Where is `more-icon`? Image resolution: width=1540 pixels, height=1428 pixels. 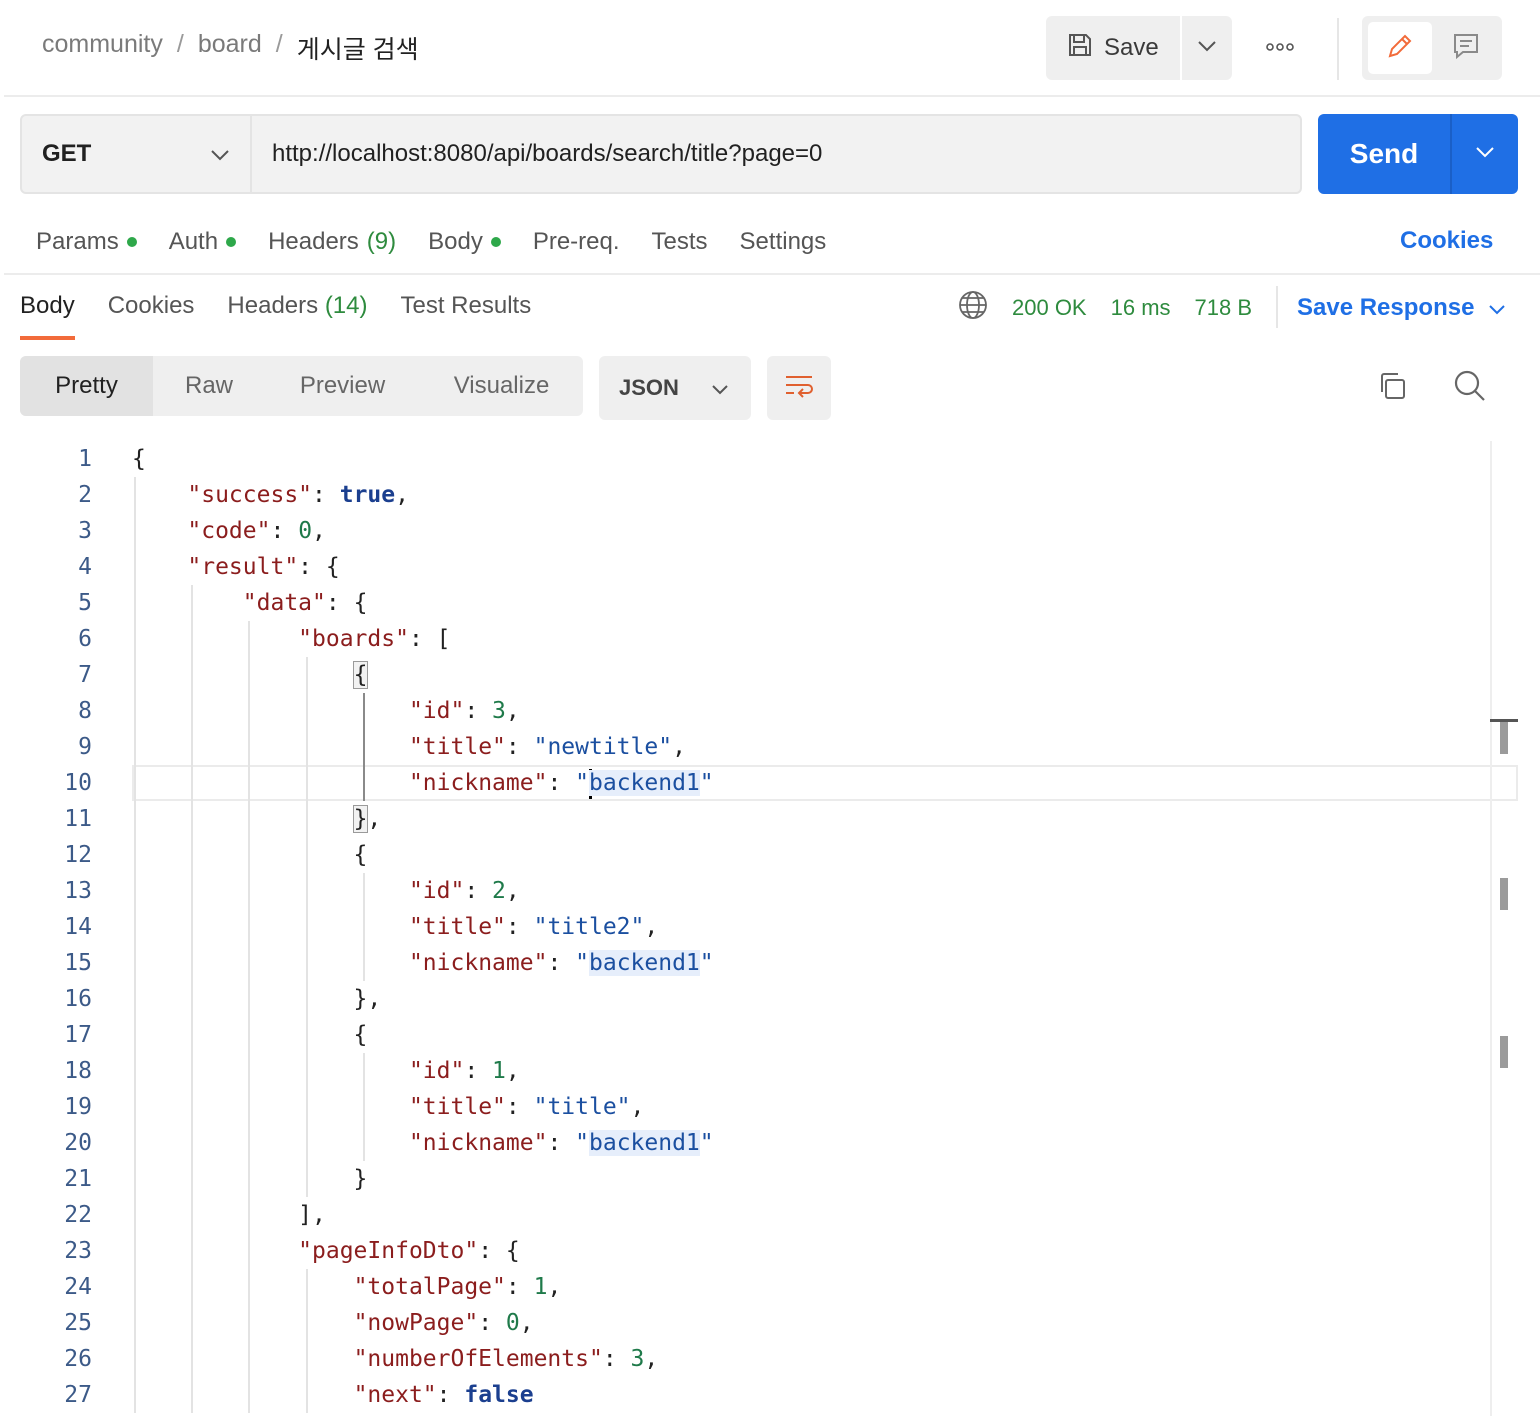 more-icon is located at coordinates (1280, 48).